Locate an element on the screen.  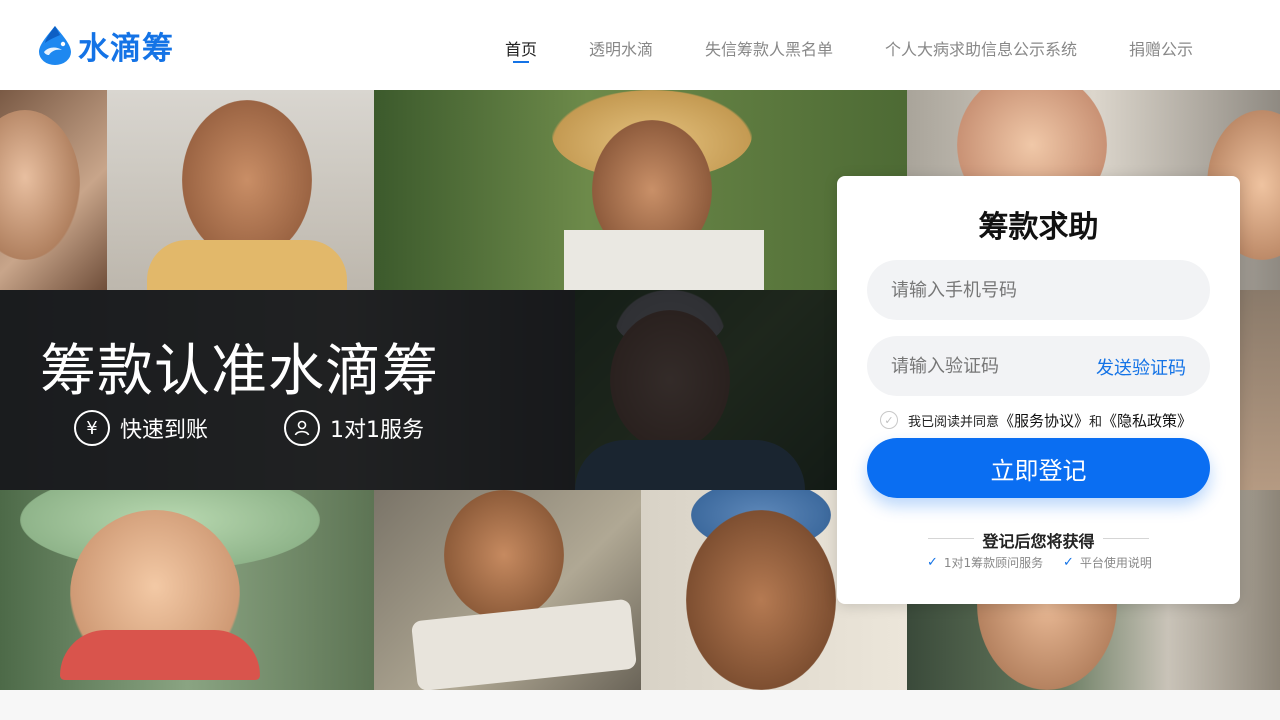
benefits-title: 登记后您将获得 is located at coordinates (1038, 541).